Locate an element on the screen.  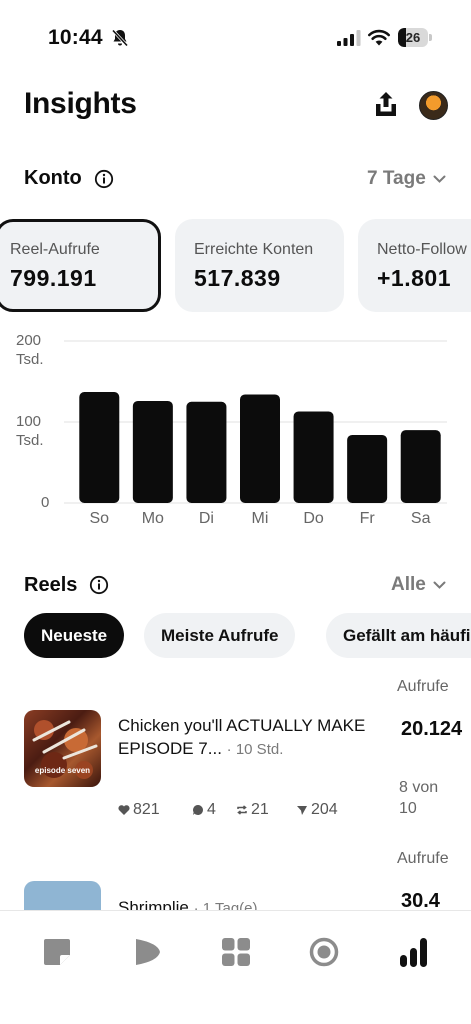
reel-time: · 10 Std. is located at coordinates (255, 749).